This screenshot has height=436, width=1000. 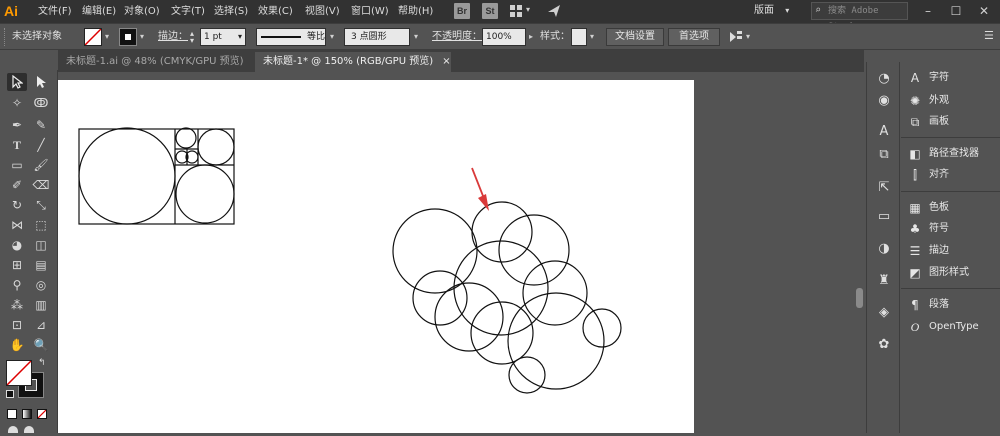 What do you see at coordinates (291, 37) in the screenshot?
I see `variable-width-profile: 等比` at bounding box center [291, 37].